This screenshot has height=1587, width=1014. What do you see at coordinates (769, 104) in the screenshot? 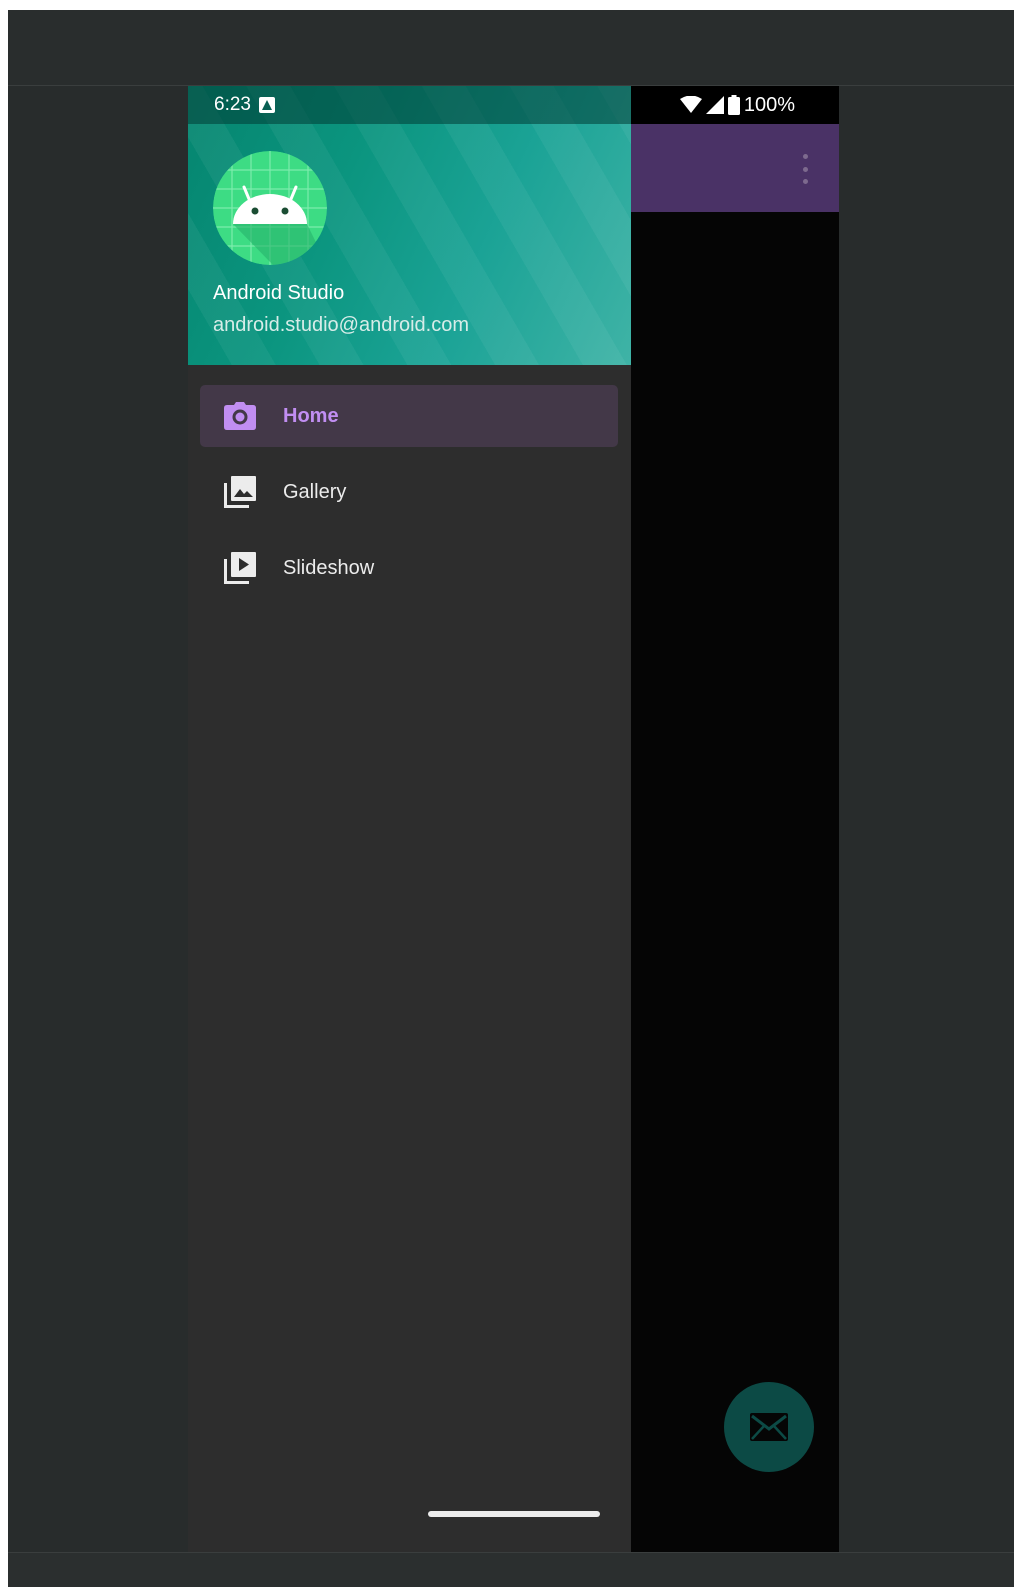
I see `battery-percent: 100%` at bounding box center [769, 104].